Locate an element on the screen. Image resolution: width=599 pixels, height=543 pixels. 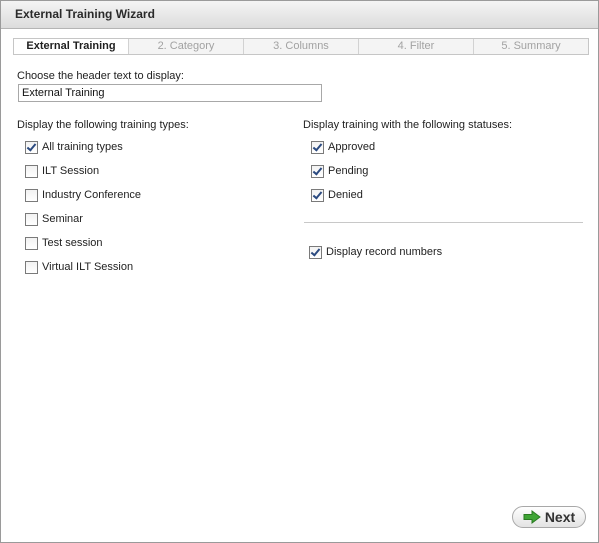
step-external-training: External Training is located at coordinates (71, 46).